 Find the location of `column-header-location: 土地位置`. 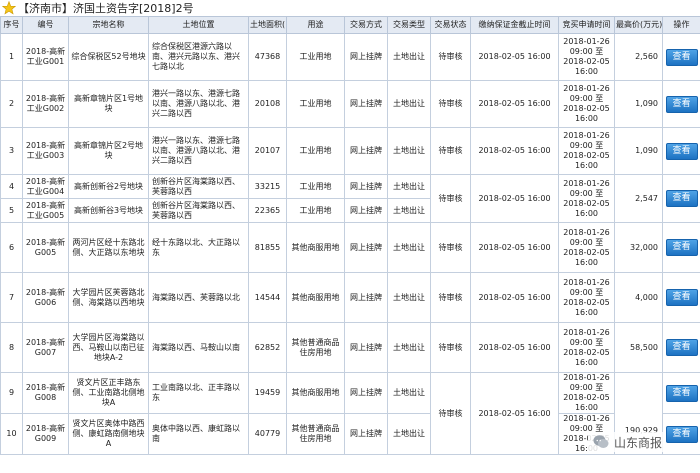

column-header-location: 土地位置 is located at coordinates (198, 25).